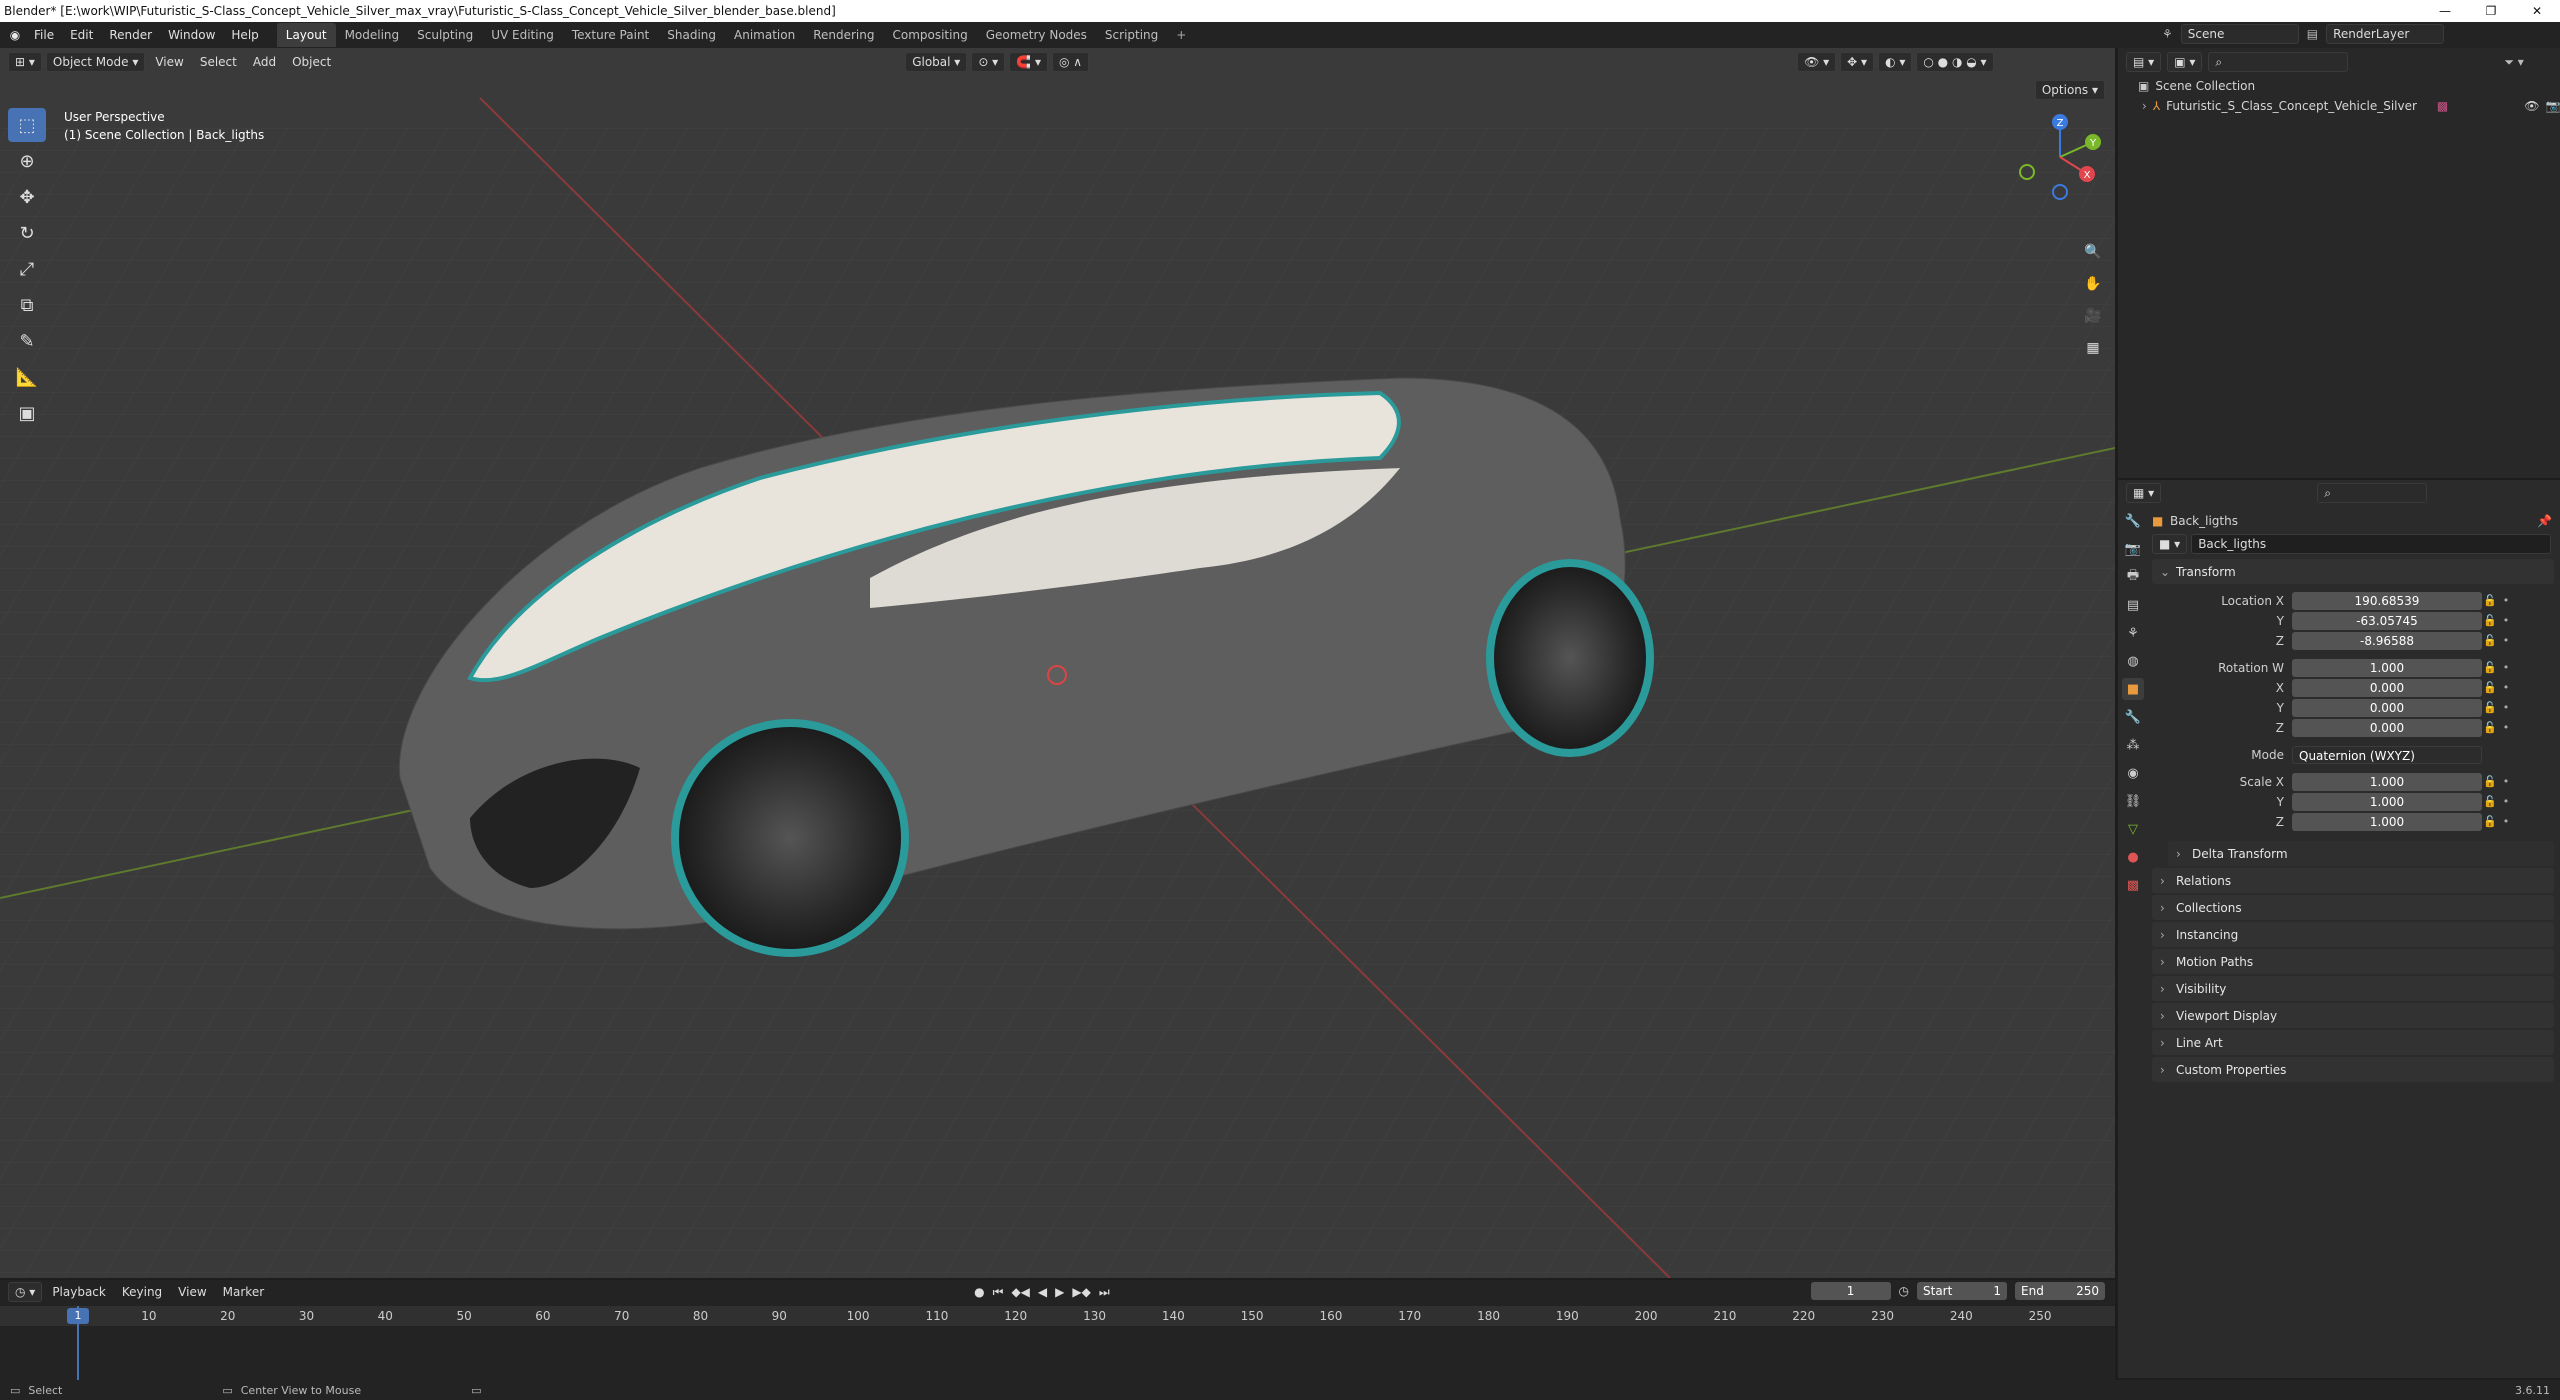 This screenshot has height=1400, width=2560. What do you see at coordinates (2133, 605) in the screenshot?
I see `view-layer-tab-icon: ▤` at bounding box center [2133, 605].